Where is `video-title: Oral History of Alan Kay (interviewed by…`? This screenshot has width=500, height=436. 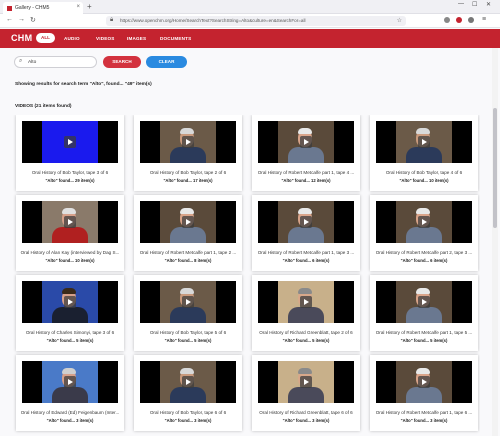
video-title: Oral History of Alan Kay (interviewed by… is located at coordinates (70, 252).